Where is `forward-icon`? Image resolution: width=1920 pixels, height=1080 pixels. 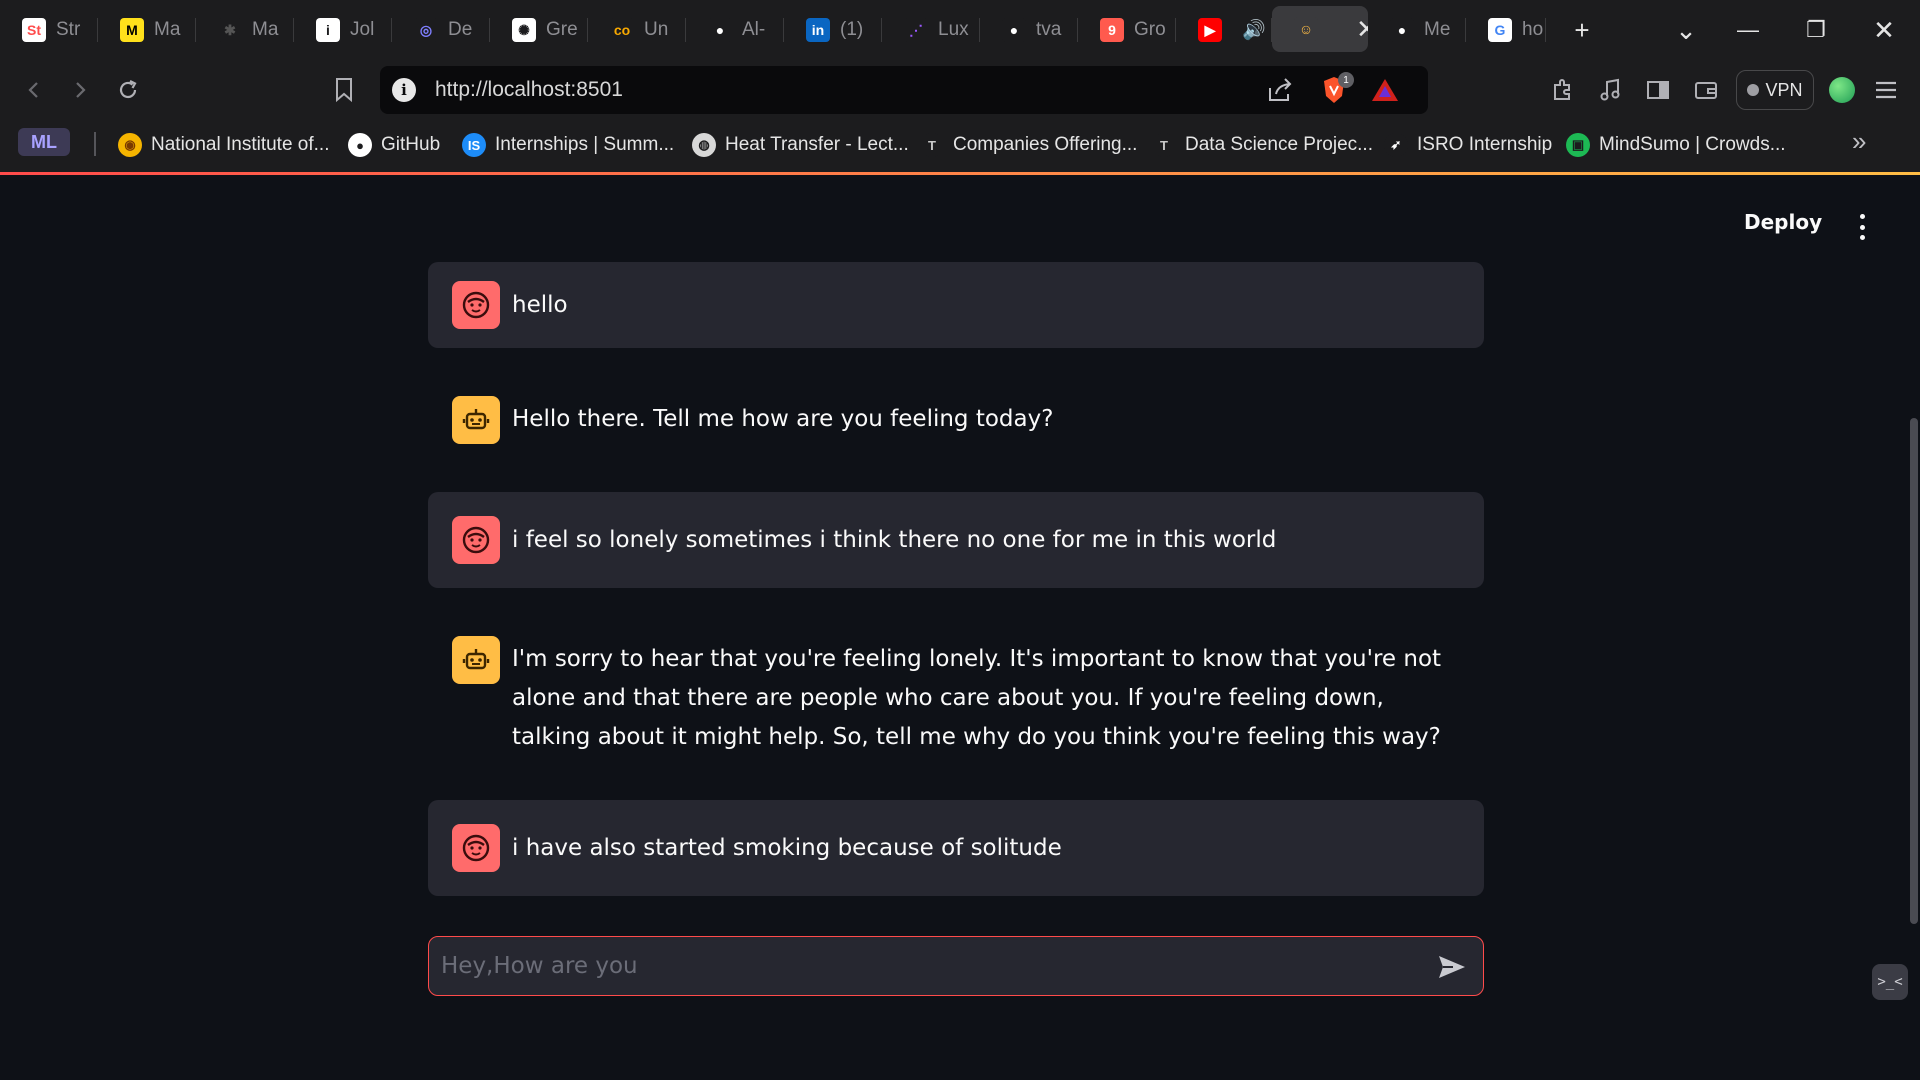 forward-icon is located at coordinates (80, 90).